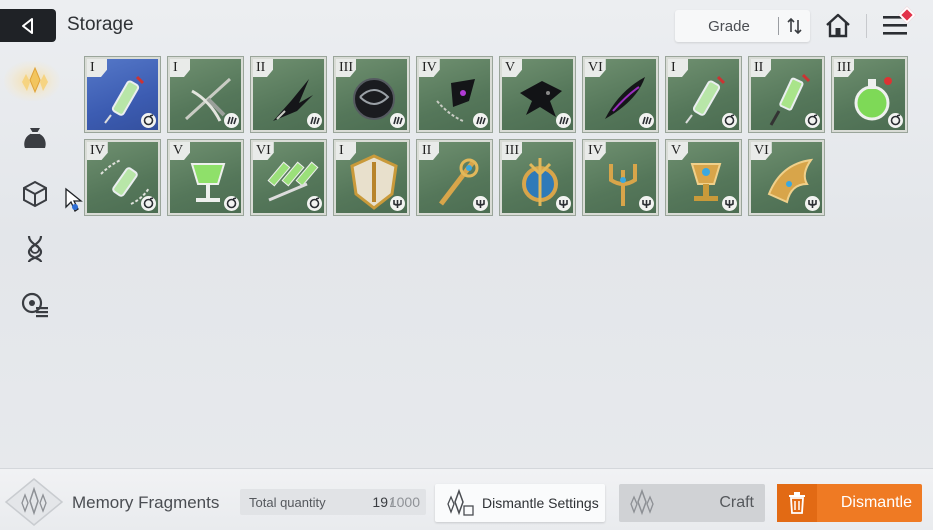 The image size is (933, 530). What do you see at coordinates (404, 502) in the screenshot?
I see `quantity-max: 1000` at bounding box center [404, 502].